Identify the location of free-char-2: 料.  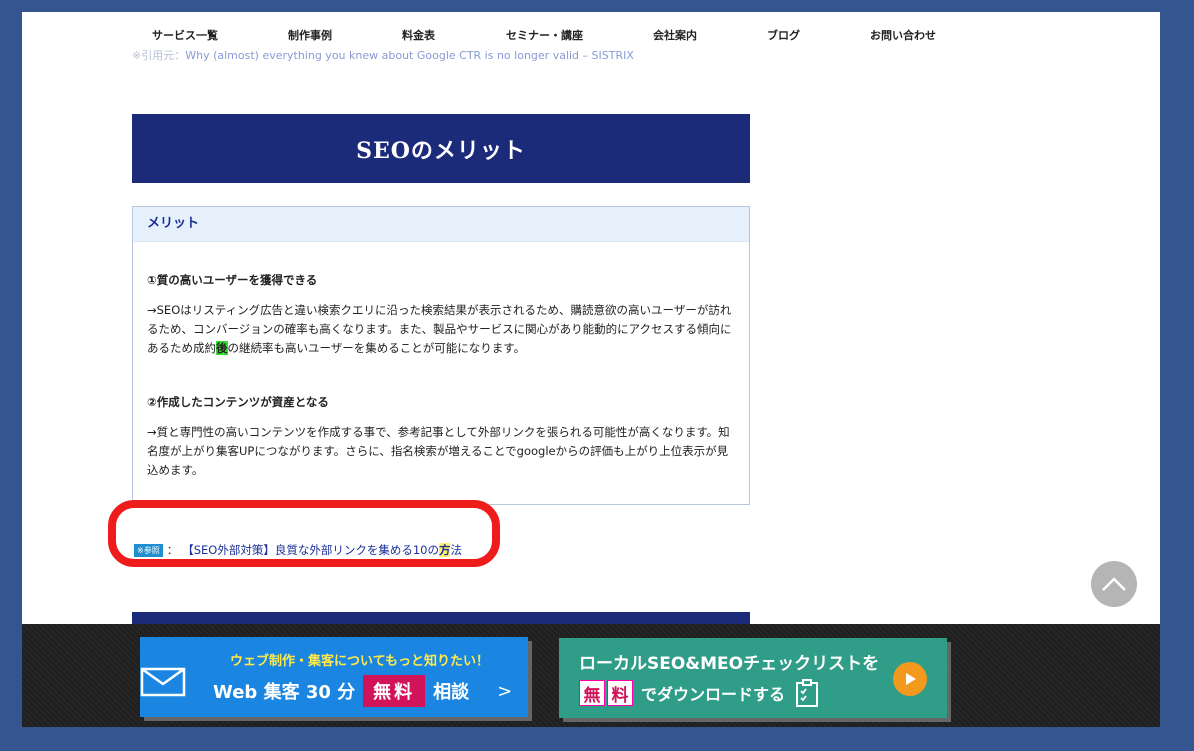
(620, 693).